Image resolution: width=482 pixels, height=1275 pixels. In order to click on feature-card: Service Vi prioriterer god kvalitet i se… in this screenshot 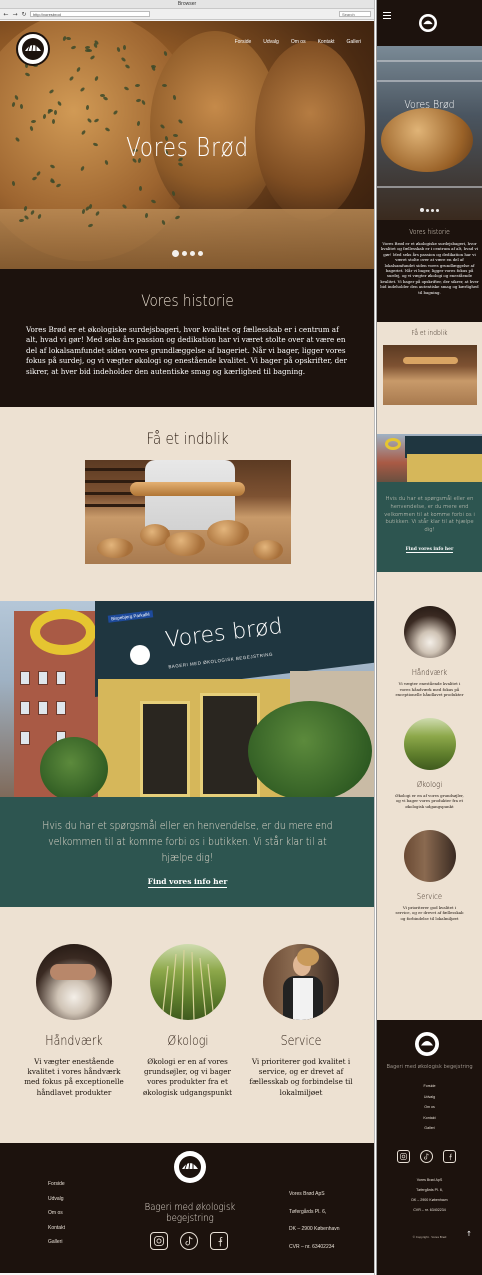, I will do `click(429, 875)`.